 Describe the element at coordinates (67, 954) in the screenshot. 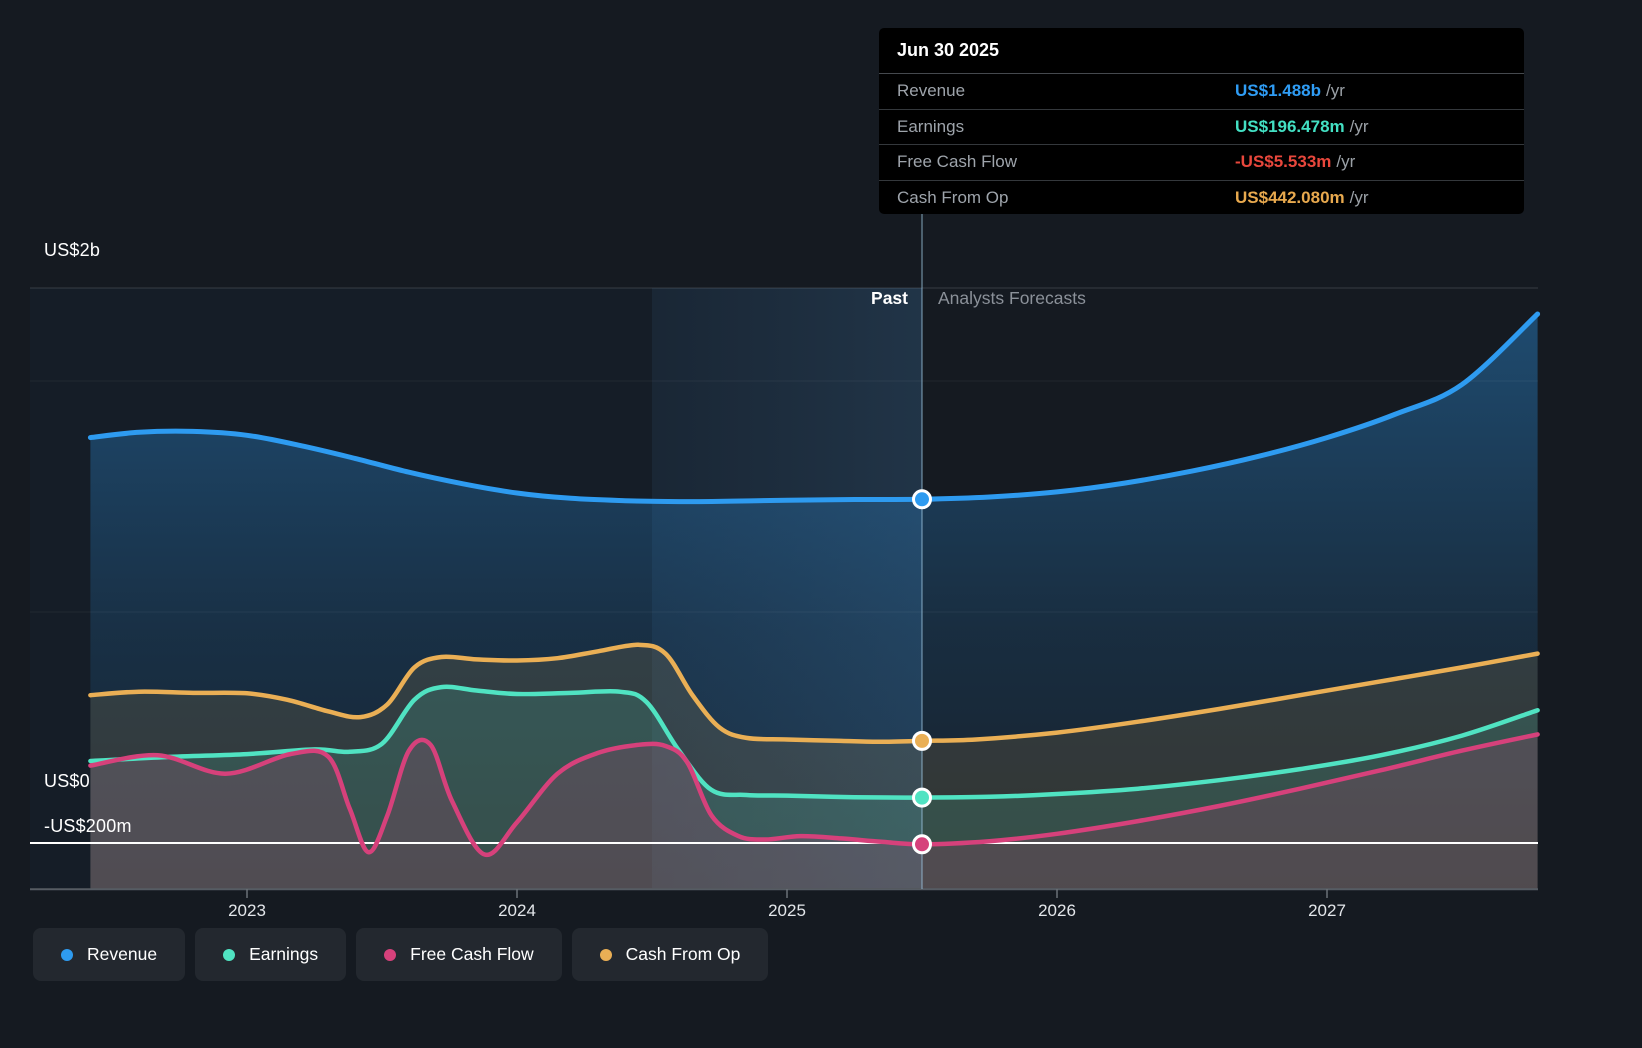

I see `revenue-legend-dot-icon` at that location.